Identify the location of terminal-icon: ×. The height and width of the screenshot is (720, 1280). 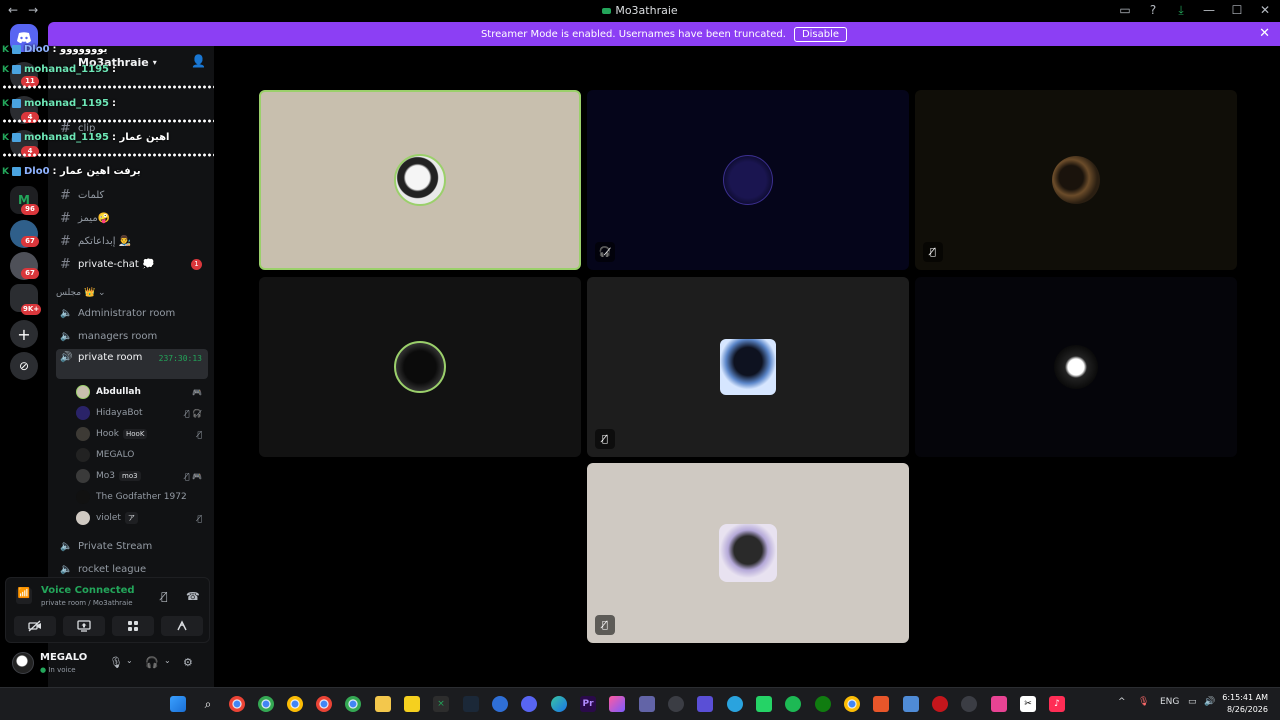
(441, 704).